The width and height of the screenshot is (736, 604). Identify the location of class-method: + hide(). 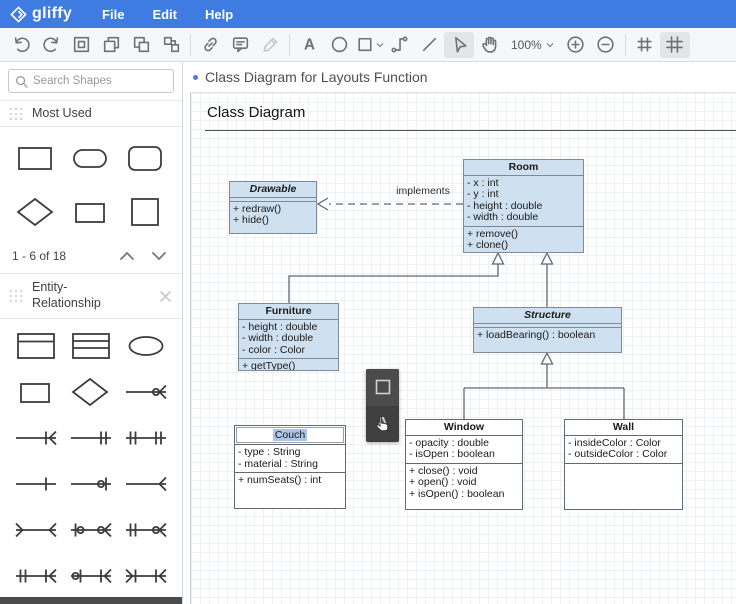
(251, 220).